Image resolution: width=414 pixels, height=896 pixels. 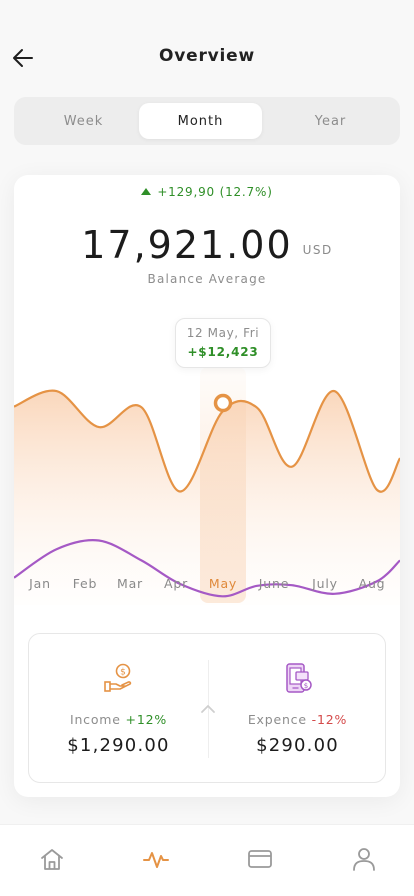 I want to click on bottom-tab-bar, so click(x=207, y=860).